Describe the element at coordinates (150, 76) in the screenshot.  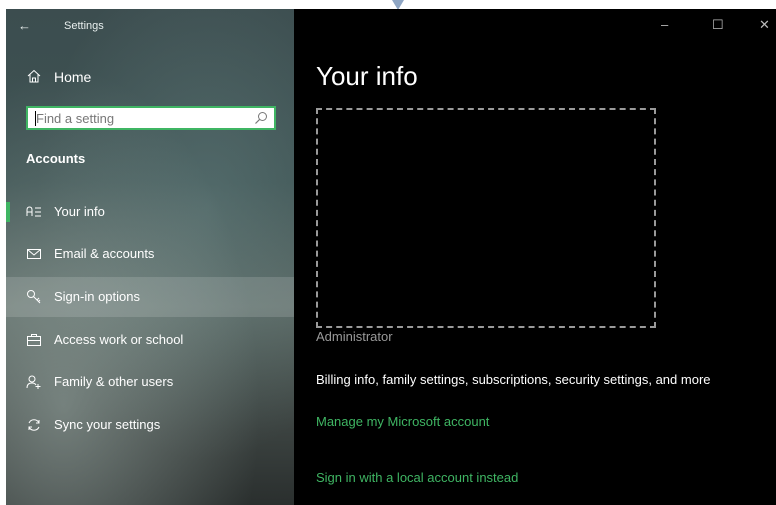
I see `home-nav-item: Home` at that location.